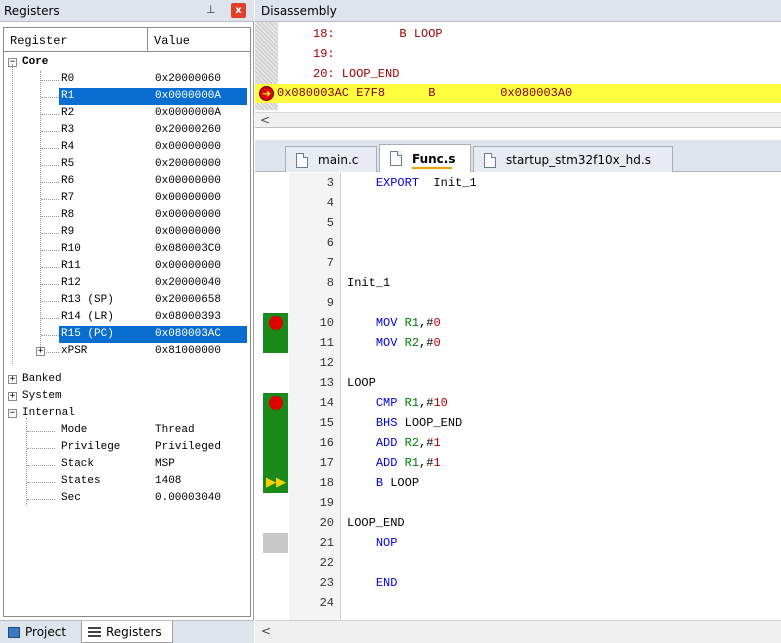 This screenshot has width=781, height=643. What do you see at coordinates (127, 632) in the screenshot?
I see `tab-registers: Registers` at bounding box center [127, 632].